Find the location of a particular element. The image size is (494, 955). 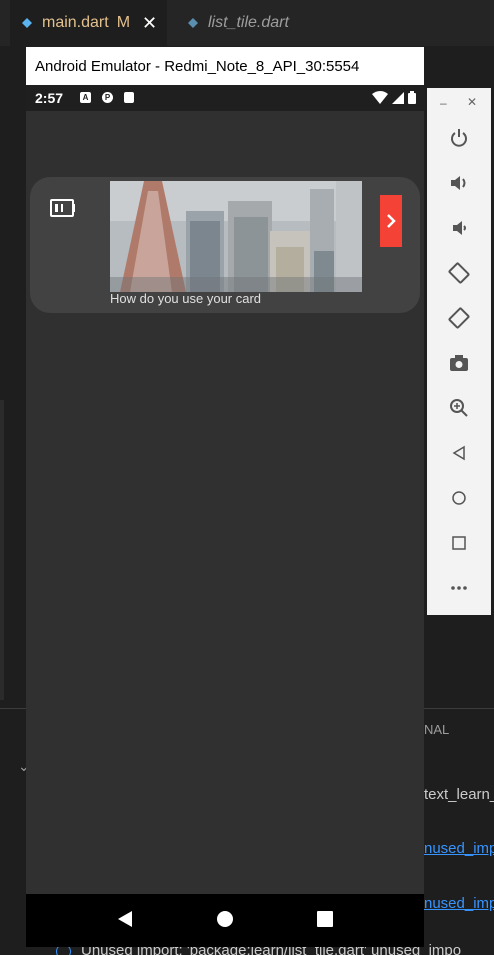

rotate-left-glyph is located at coordinates (459, 273).